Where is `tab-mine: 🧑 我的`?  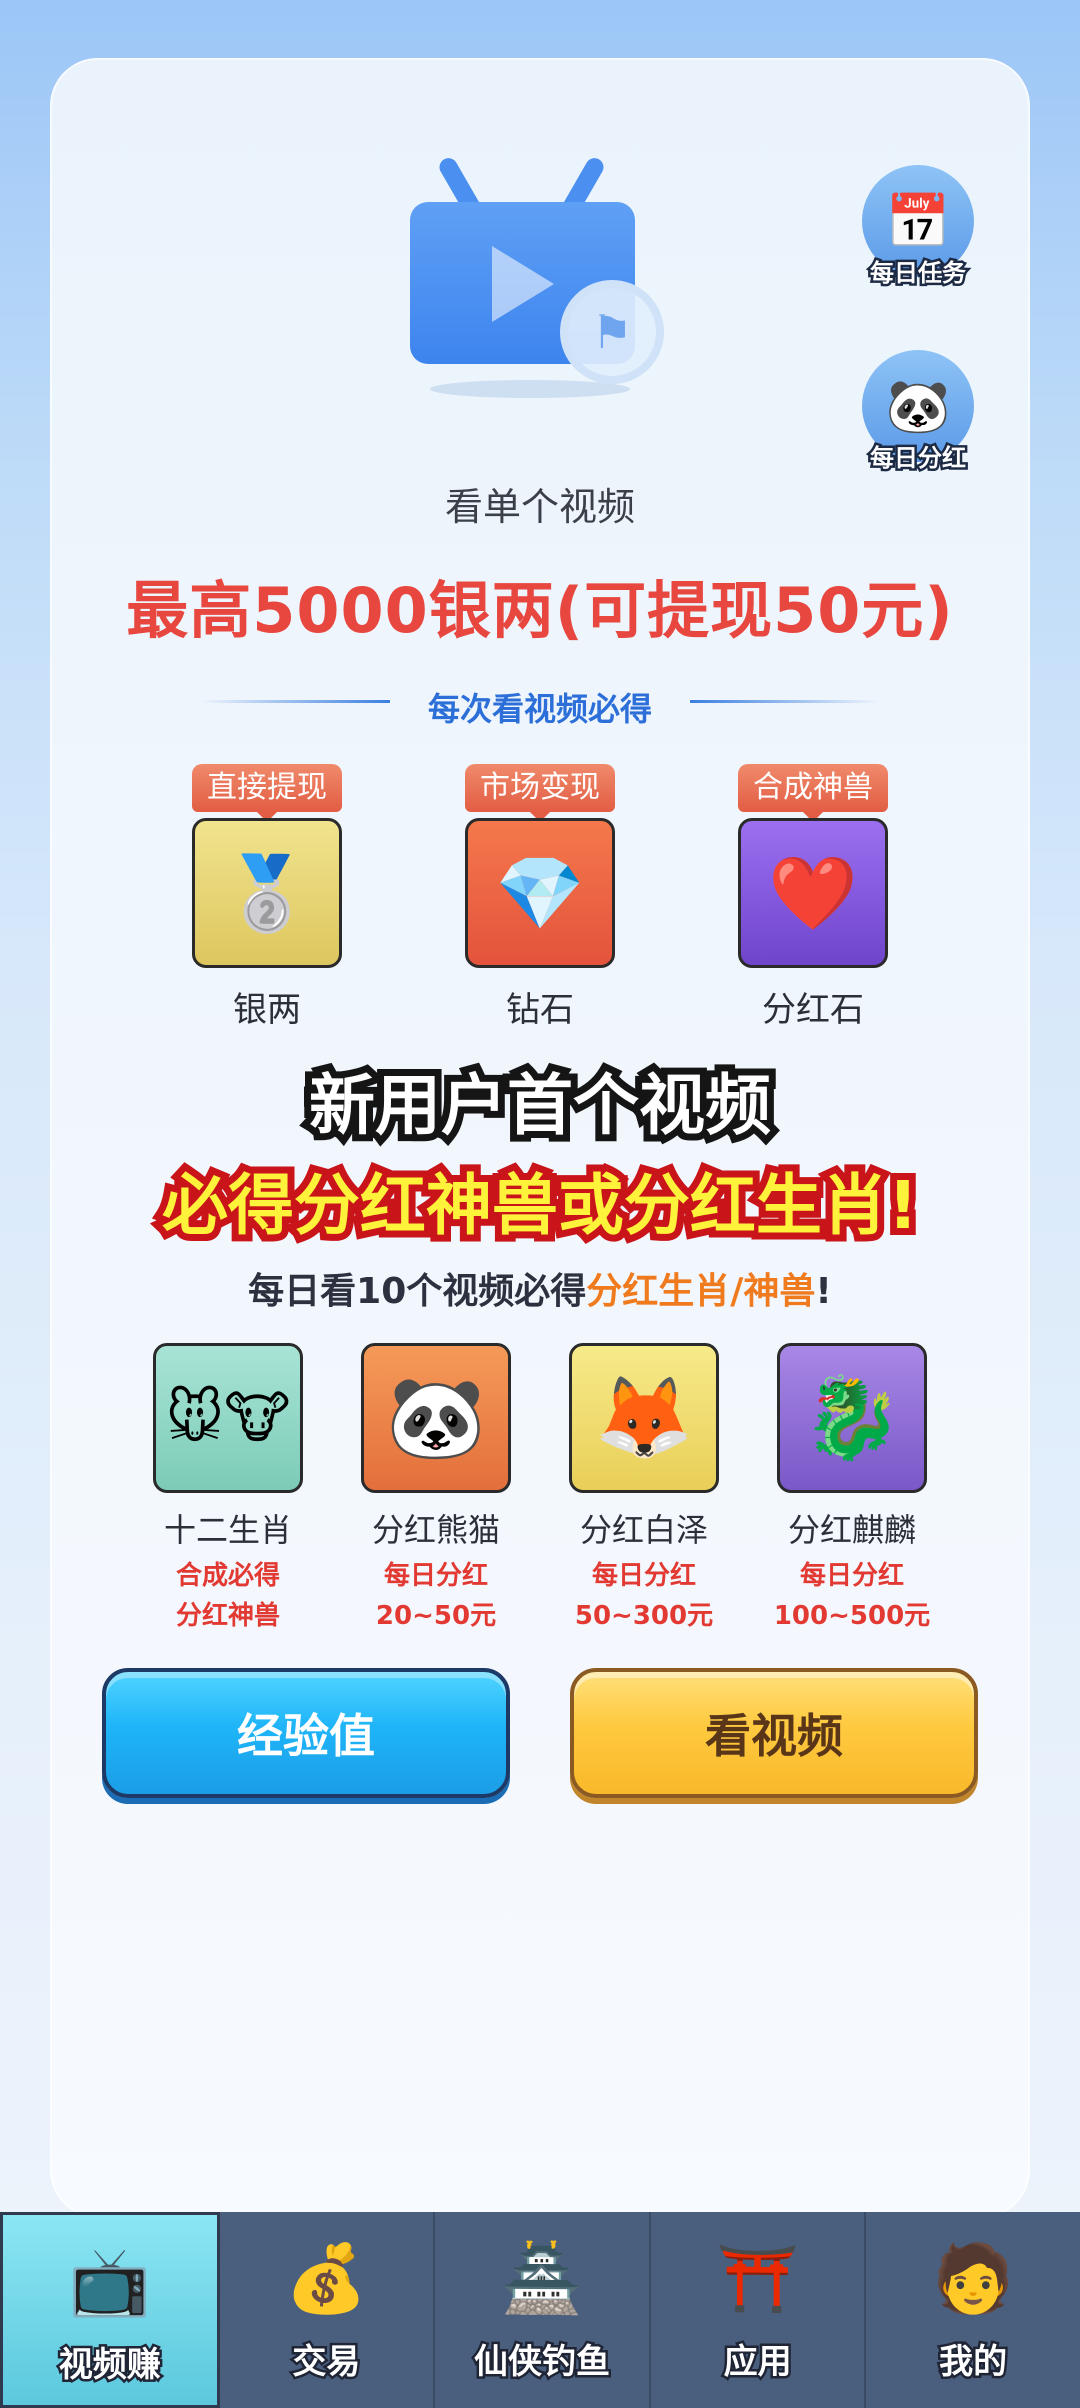
tab-mine: 🧑 我的 is located at coordinates (973, 2310).